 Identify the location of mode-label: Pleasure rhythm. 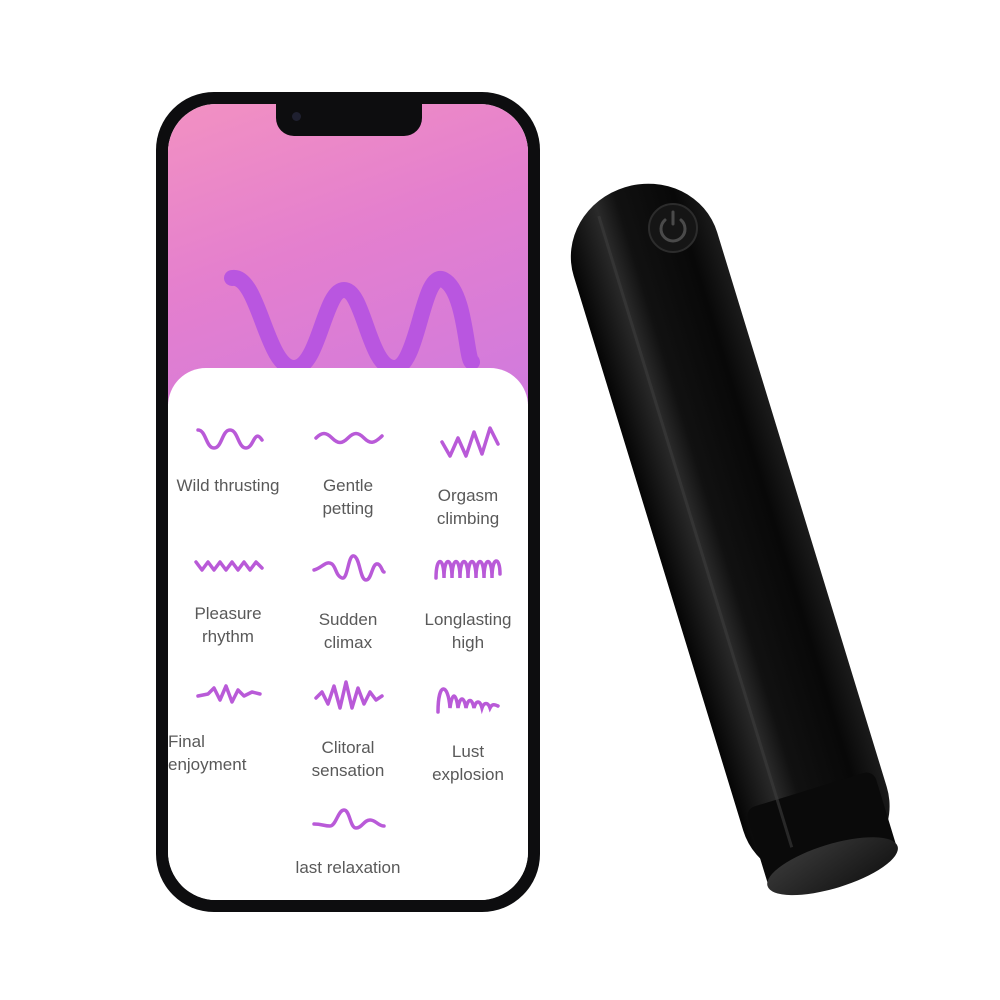
(228, 625).